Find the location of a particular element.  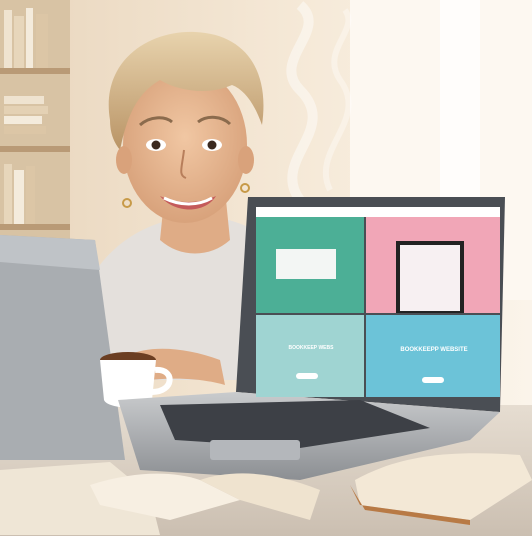

light-teal-panel is located at coordinates (310, 356).